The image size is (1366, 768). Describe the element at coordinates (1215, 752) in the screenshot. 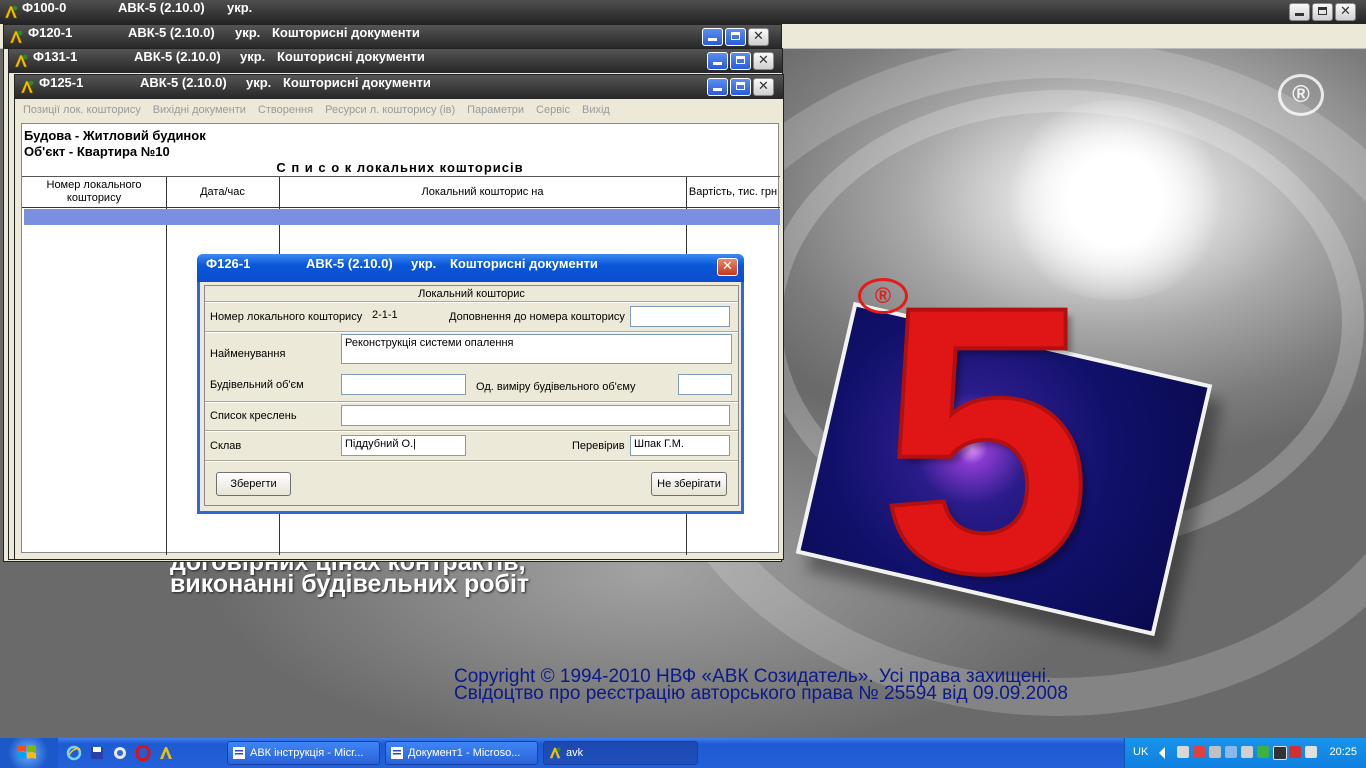

I see `volume-icon` at that location.